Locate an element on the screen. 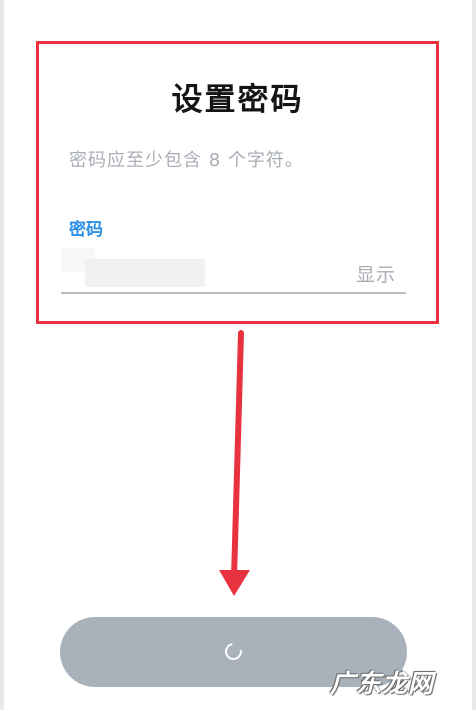 The height and width of the screenshot is (710, 476). arrow-shaft is located at coordinates (237, 455).